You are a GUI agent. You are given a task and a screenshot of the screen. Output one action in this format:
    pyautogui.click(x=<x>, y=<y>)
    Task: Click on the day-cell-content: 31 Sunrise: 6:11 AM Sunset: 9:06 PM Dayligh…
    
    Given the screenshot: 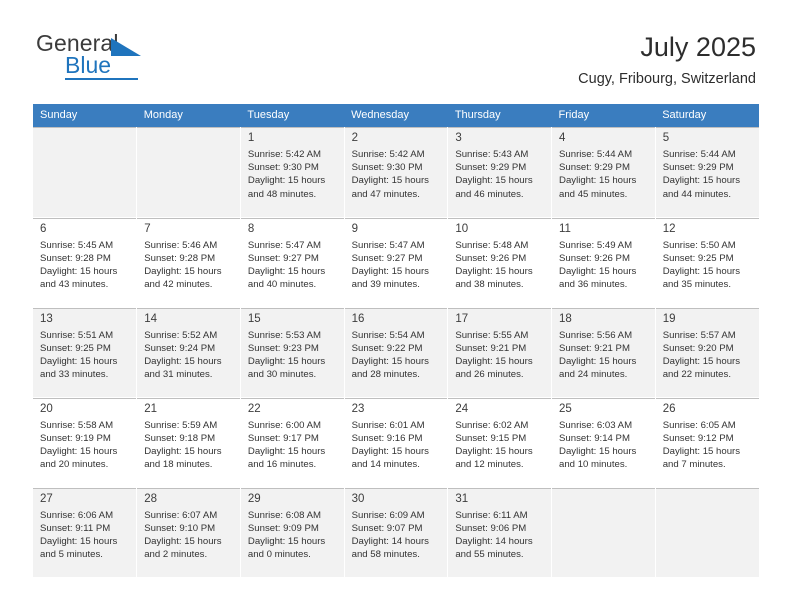 What is the action you would take?
    pyautogui.click(x=500, y=532)
    